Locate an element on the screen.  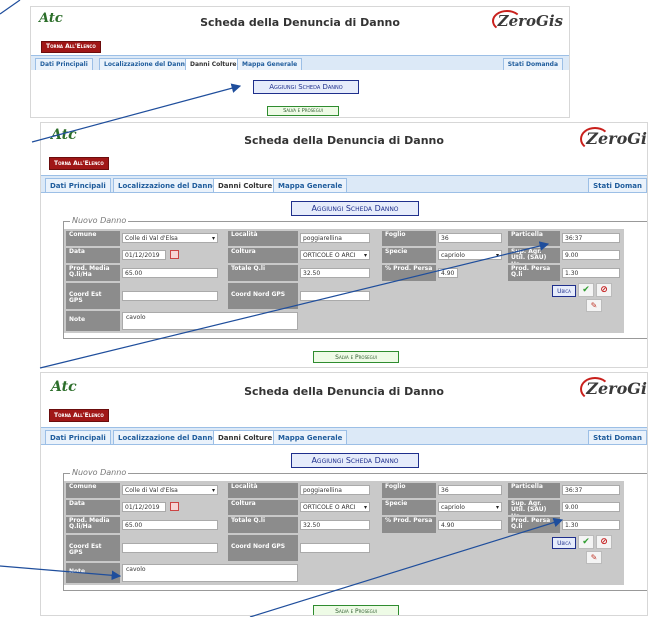
arrow-to-add-button is located at coordinates (136, 113).